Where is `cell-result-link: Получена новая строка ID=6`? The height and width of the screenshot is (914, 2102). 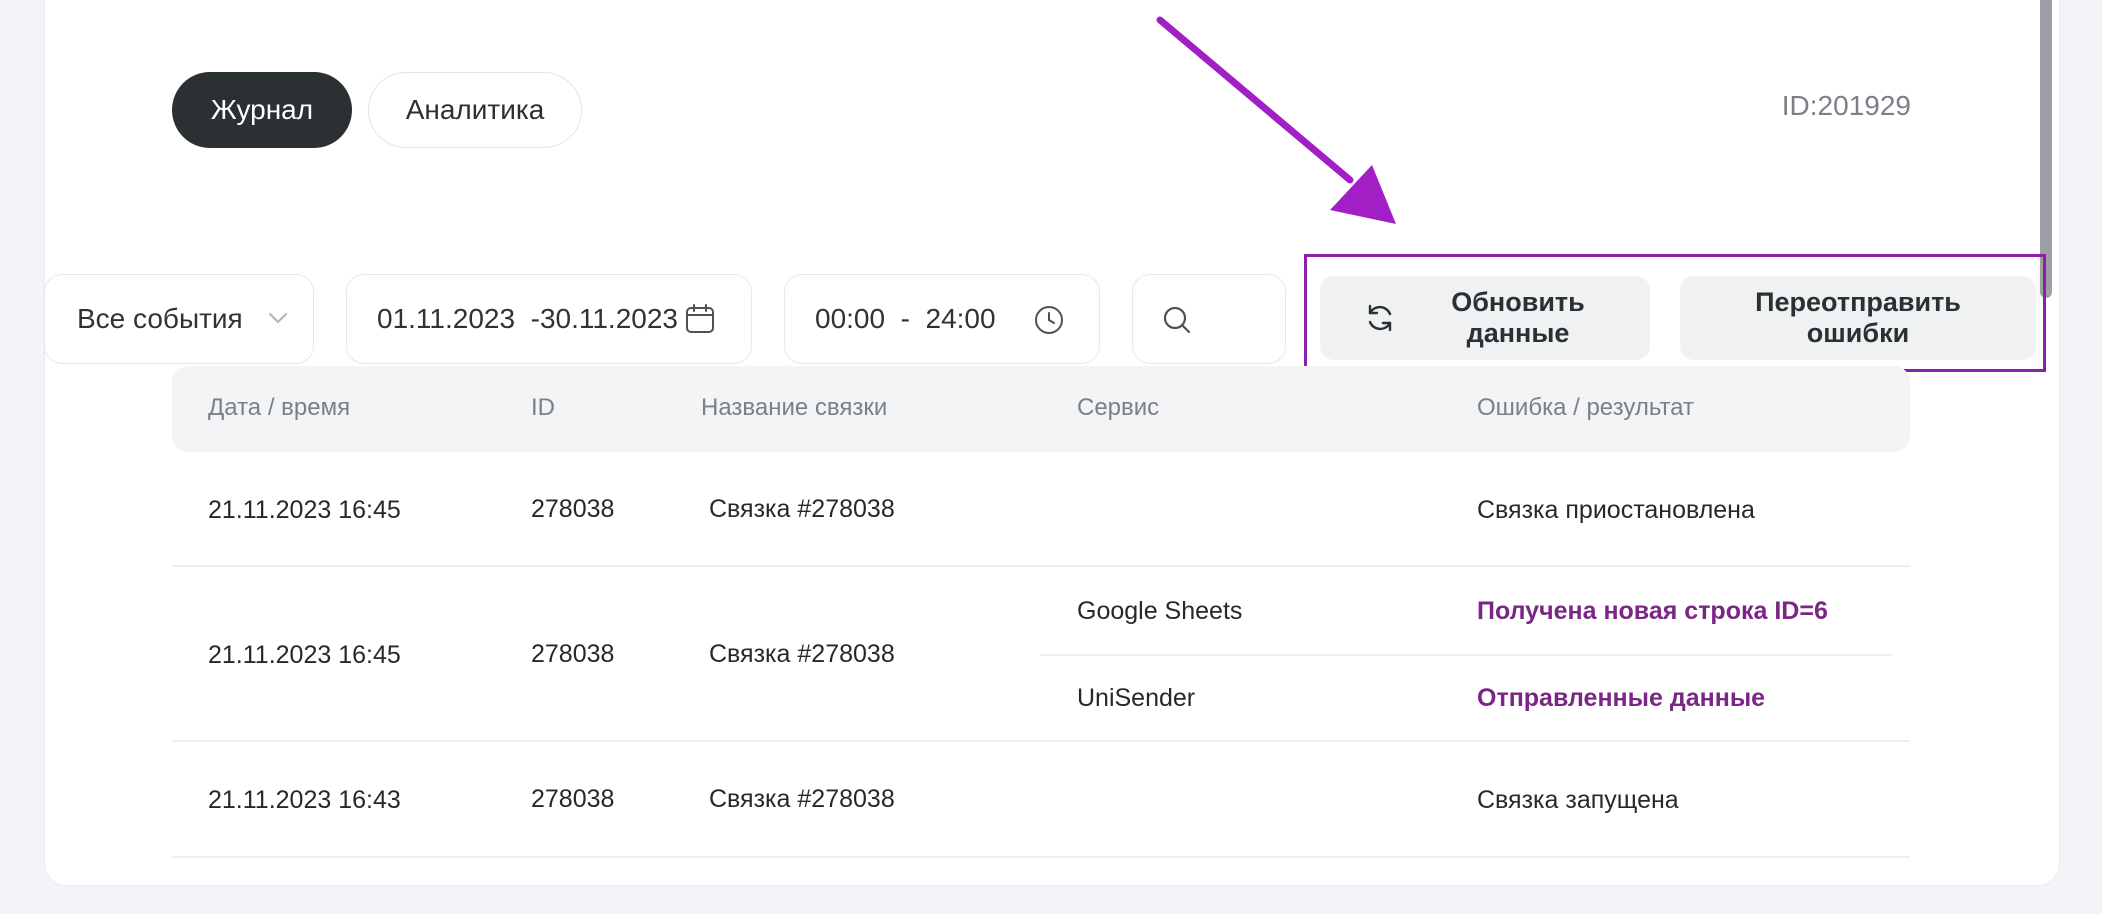
cell-result-link: Получена новая строка ID=6 is located at coordinates (1652, 611).